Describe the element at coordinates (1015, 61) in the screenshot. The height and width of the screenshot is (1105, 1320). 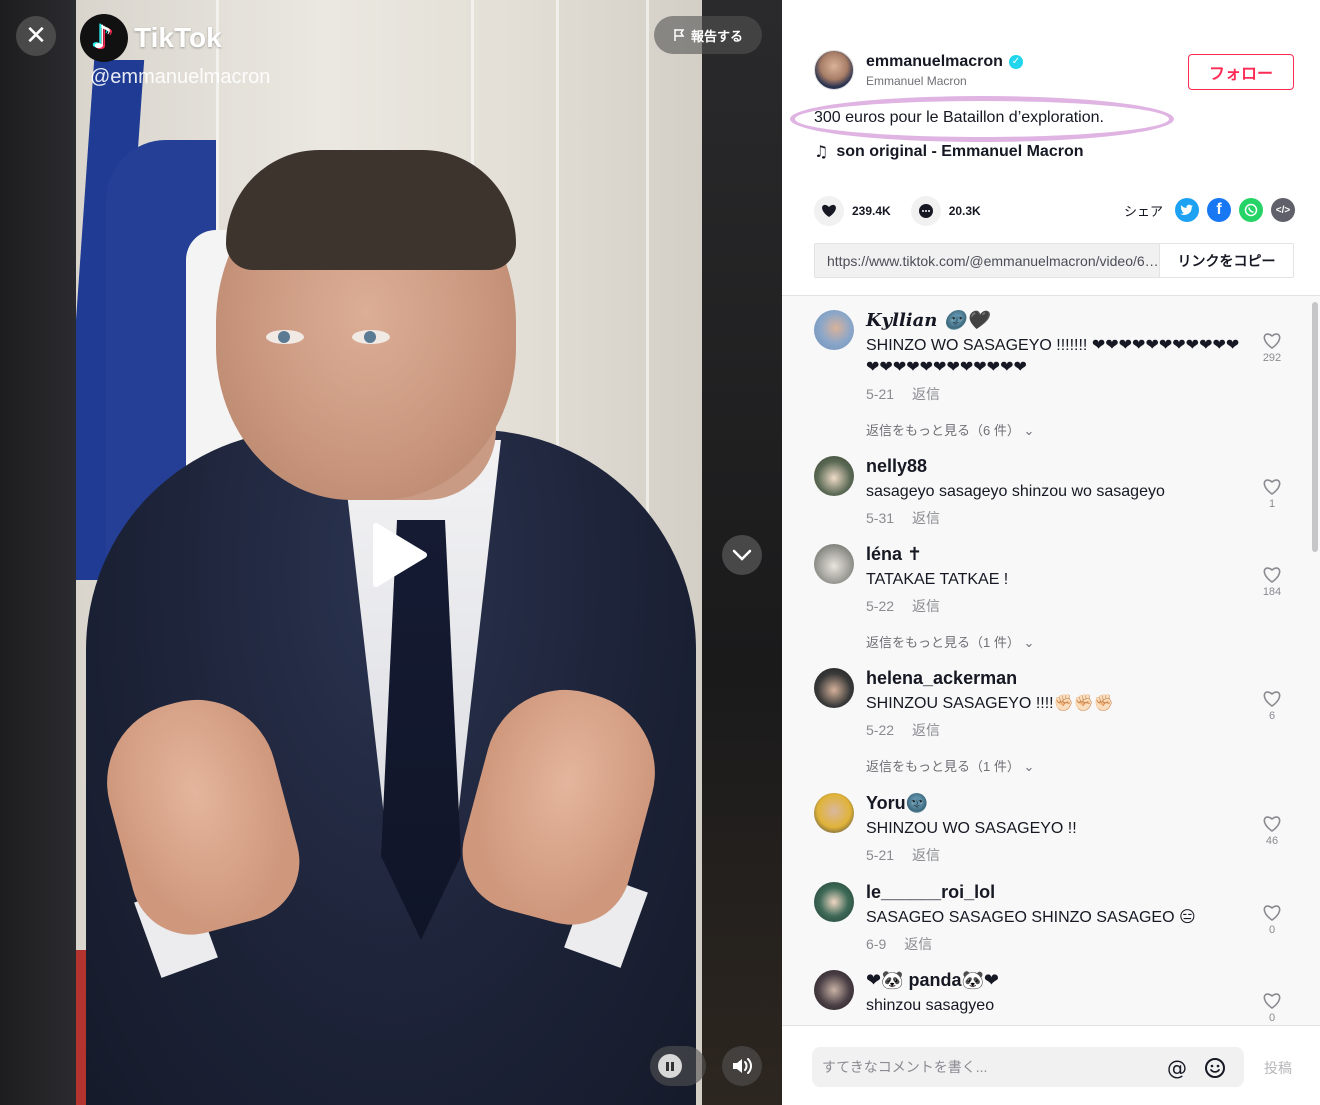
I see `verified-icon: ✓` at that location.